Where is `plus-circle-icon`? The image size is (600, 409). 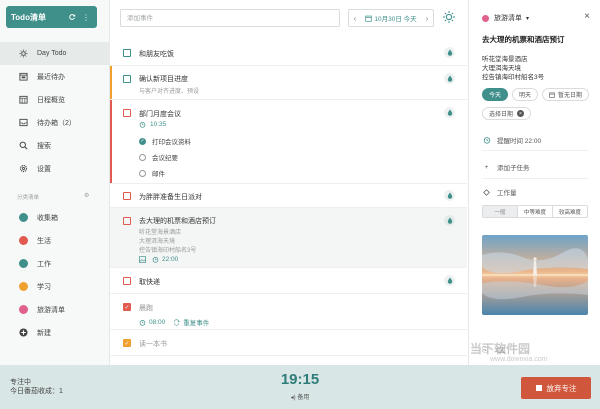
plus-circle-icon is located at coordinates (23, 332).